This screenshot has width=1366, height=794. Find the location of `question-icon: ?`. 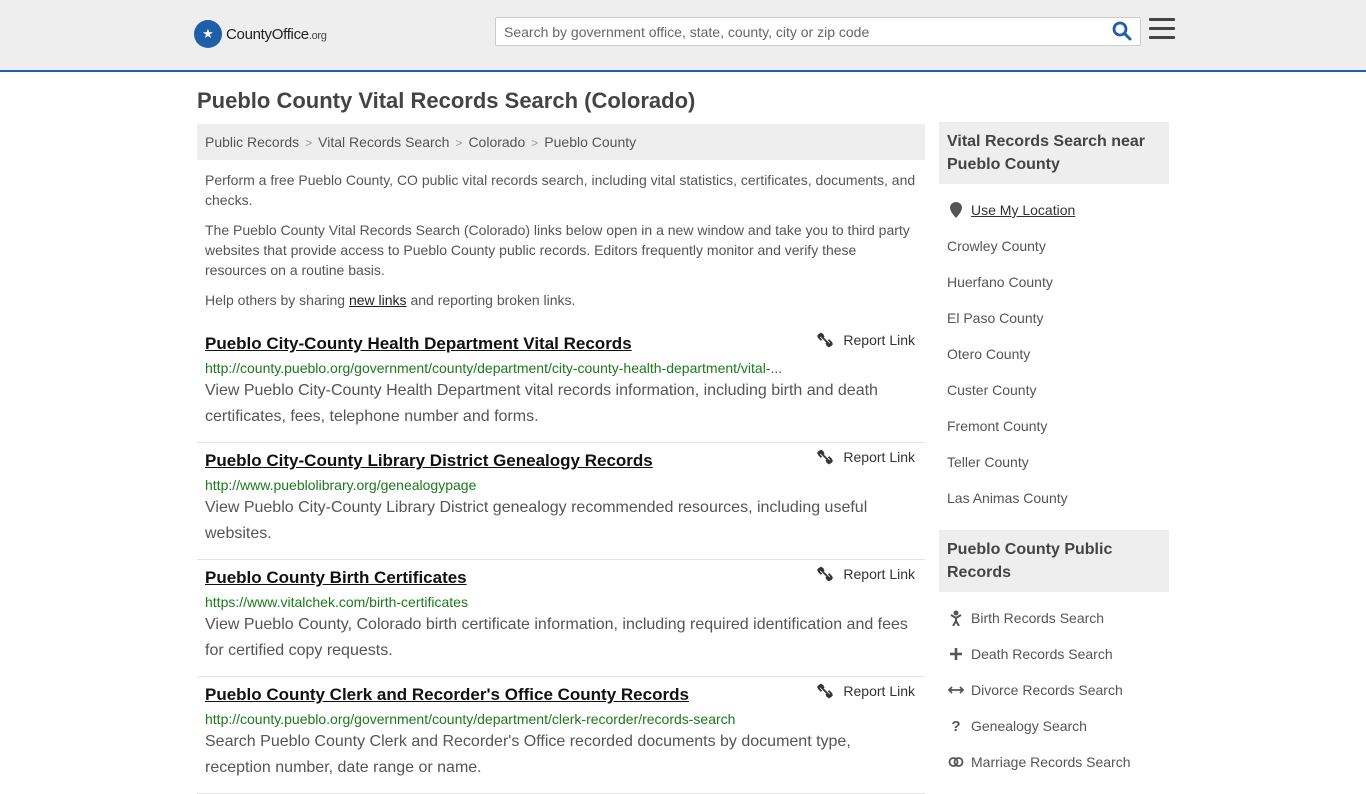

question-icon: ? is located at coordinates (956, 726).